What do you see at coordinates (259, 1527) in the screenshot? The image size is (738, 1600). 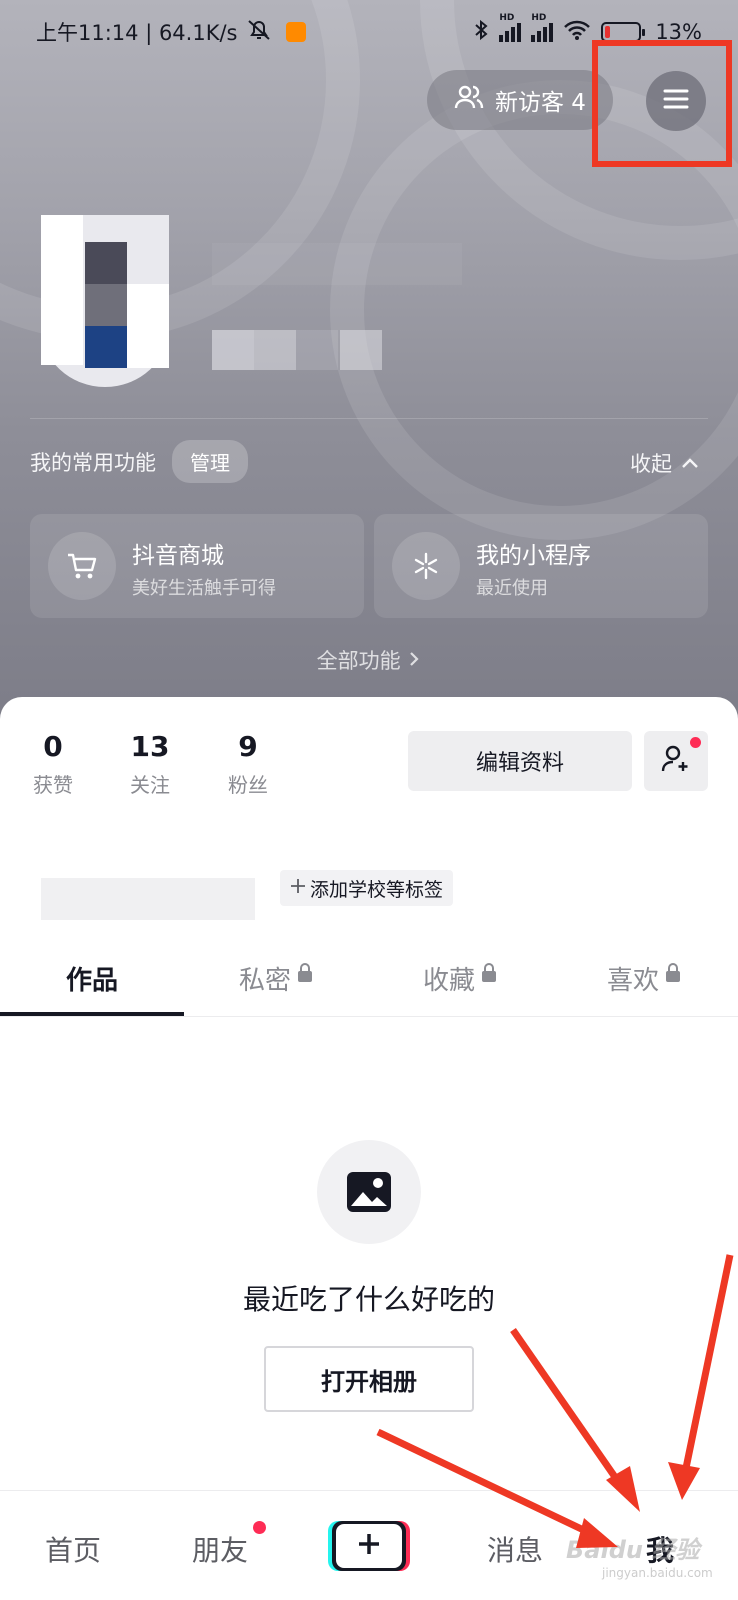 I see `friends-notification-dot` at bounding box center [259, 1527].